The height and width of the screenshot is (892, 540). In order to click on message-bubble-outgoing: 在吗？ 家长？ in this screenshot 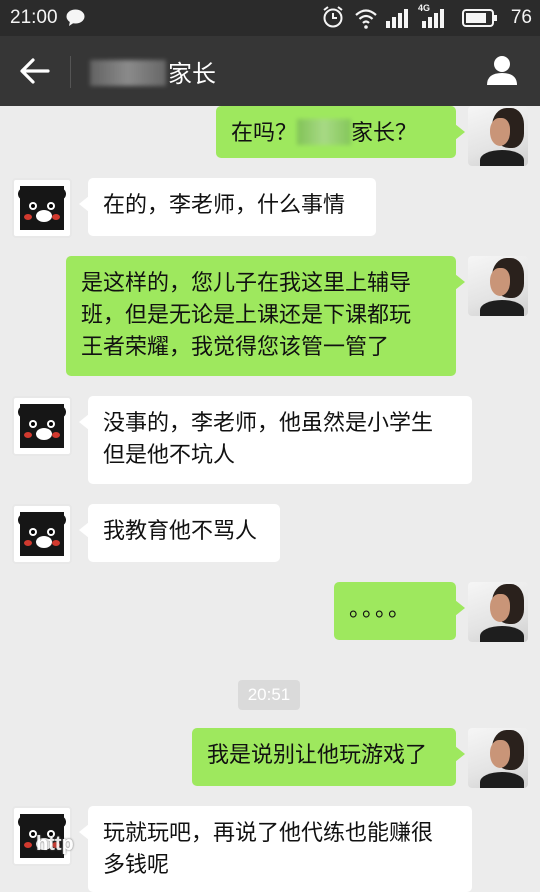, I will do `click(340, 132)`.